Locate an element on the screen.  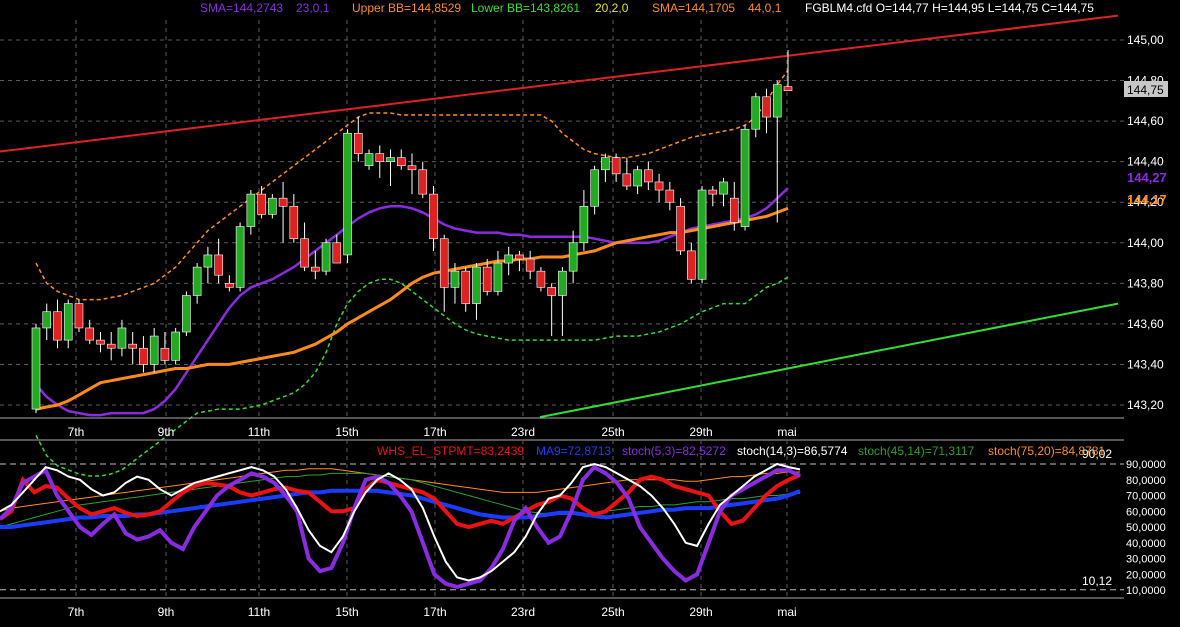
legend-upper-bb: Upper BB=144,8529 is located at coordinates (406, 8).